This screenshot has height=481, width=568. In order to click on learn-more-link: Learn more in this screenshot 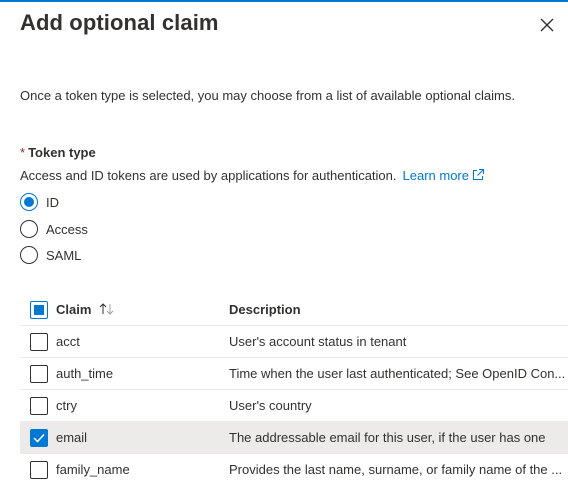, I will do `click(444, 175)`.